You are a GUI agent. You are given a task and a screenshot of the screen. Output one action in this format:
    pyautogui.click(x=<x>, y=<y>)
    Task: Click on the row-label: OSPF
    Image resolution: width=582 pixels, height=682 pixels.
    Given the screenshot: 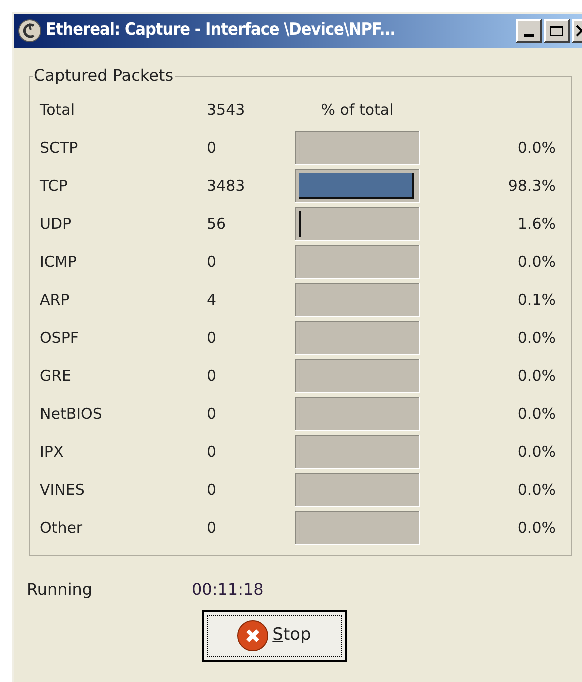 What is the action you would take?
    pyautogui.click(x=60, y=337)
    